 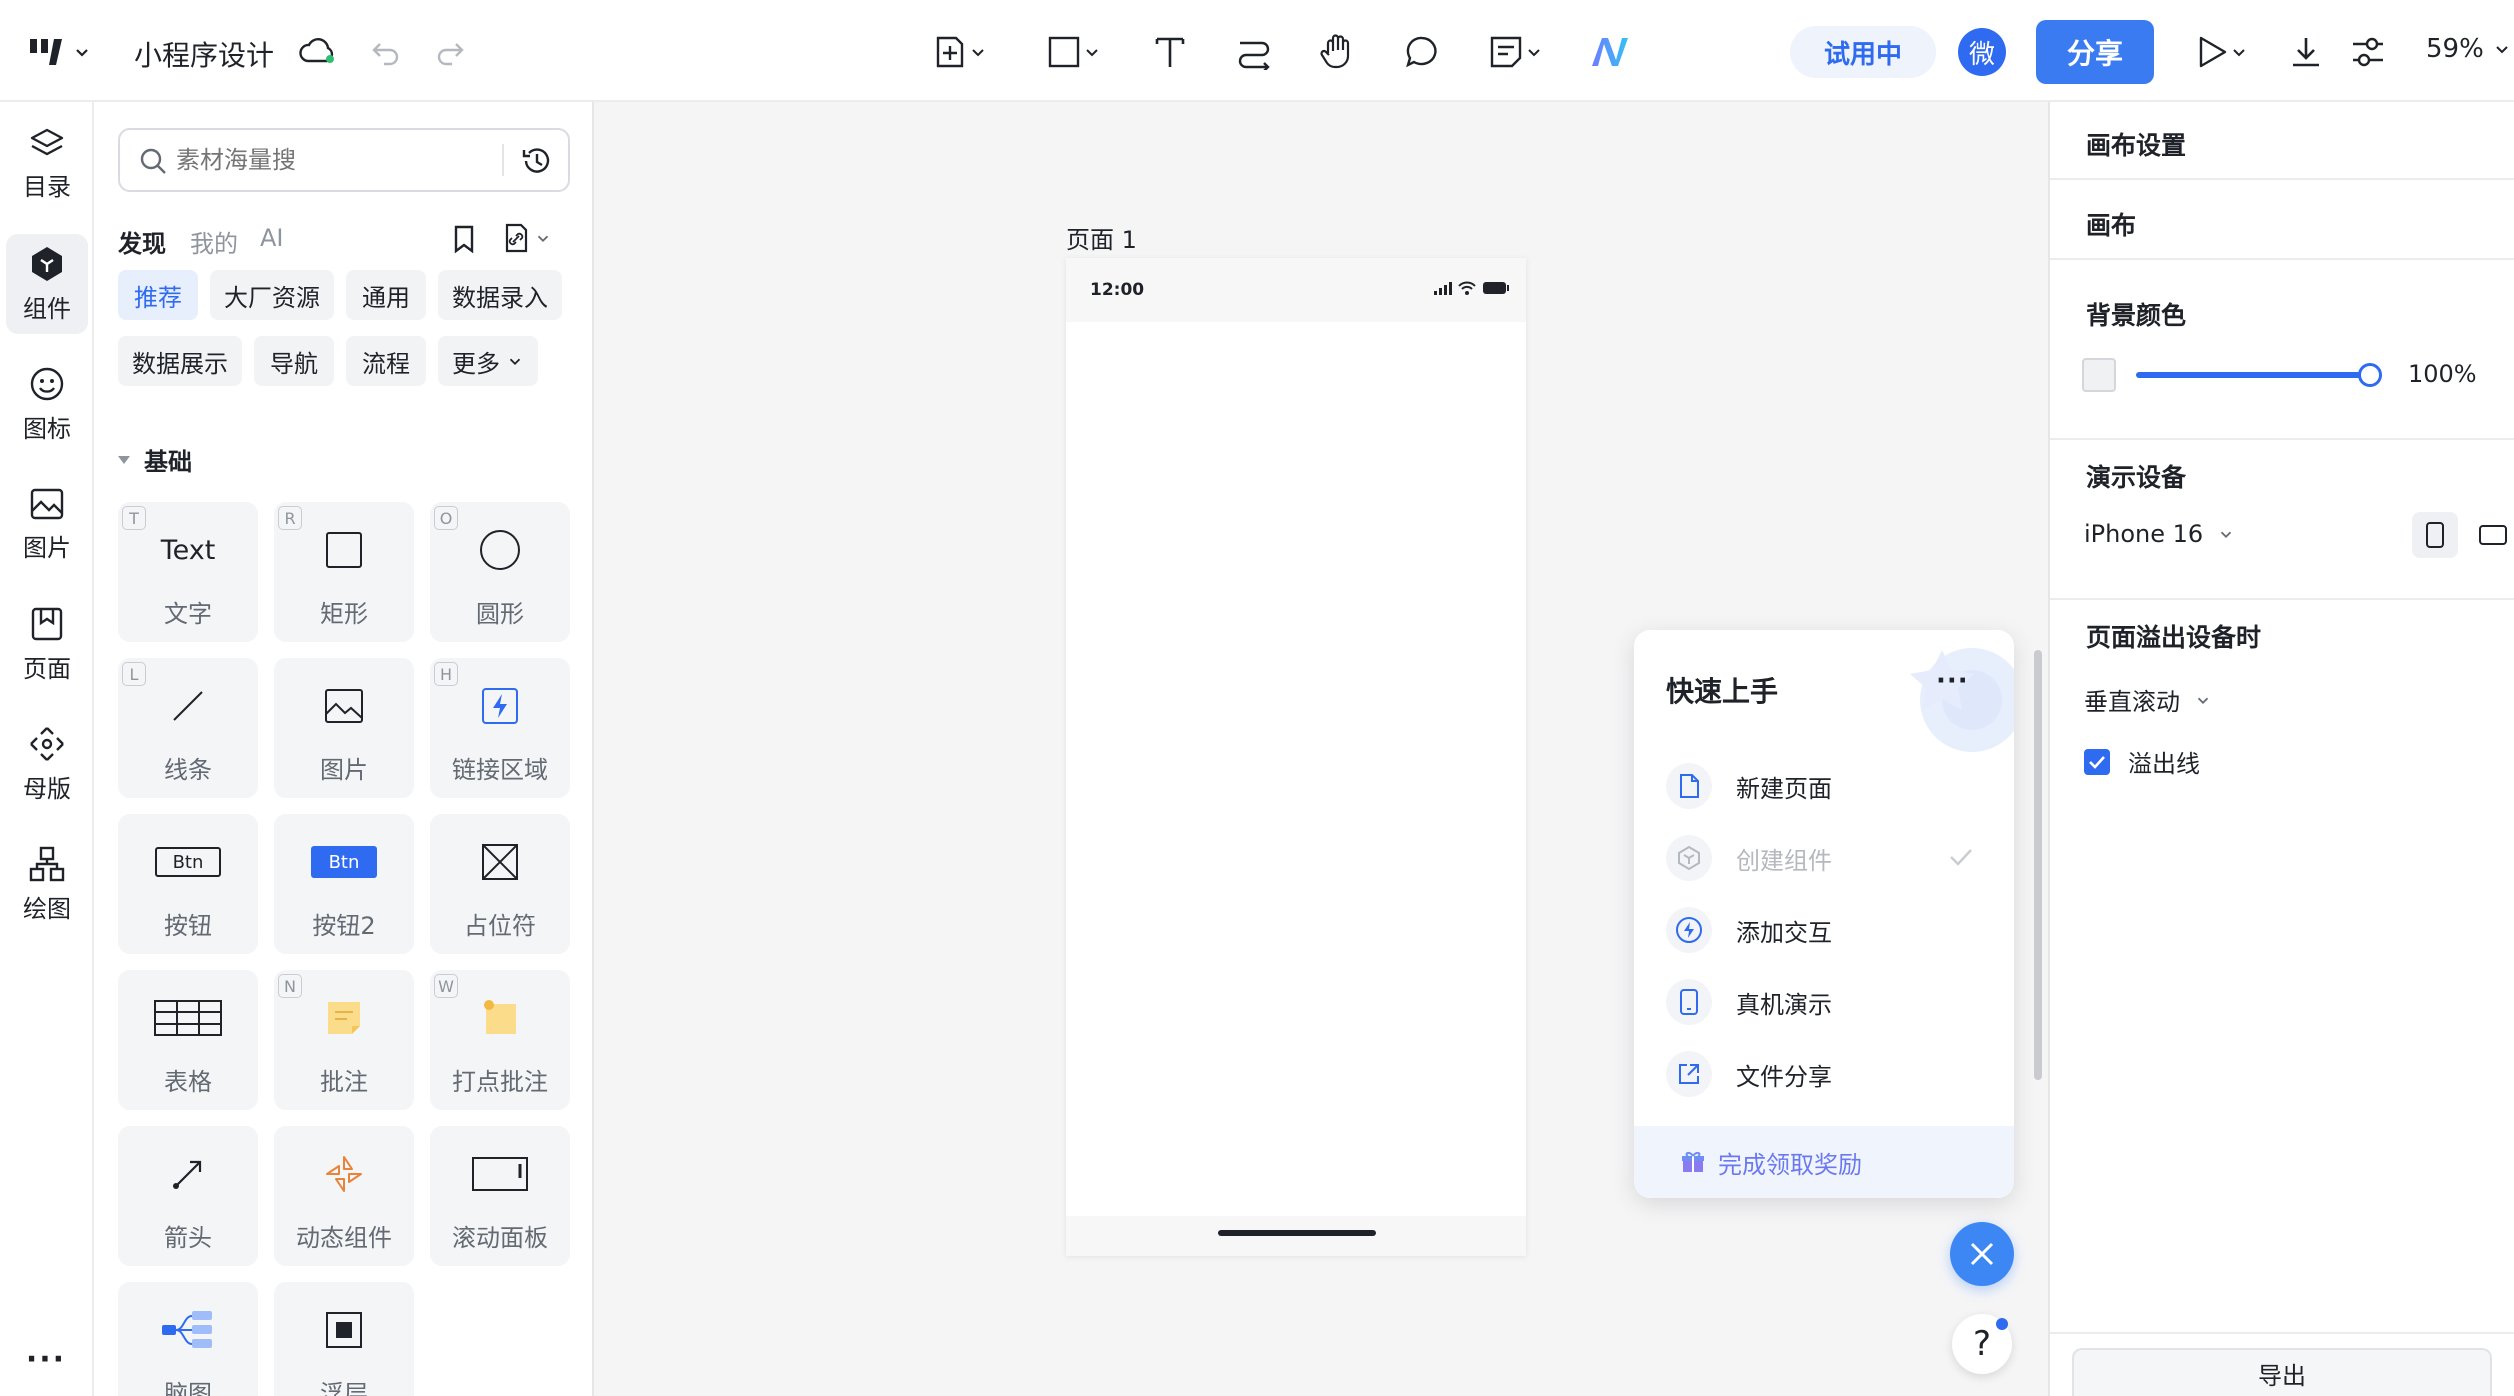 I want to click on tile-label: 表格, so click(x=188, y=1082).